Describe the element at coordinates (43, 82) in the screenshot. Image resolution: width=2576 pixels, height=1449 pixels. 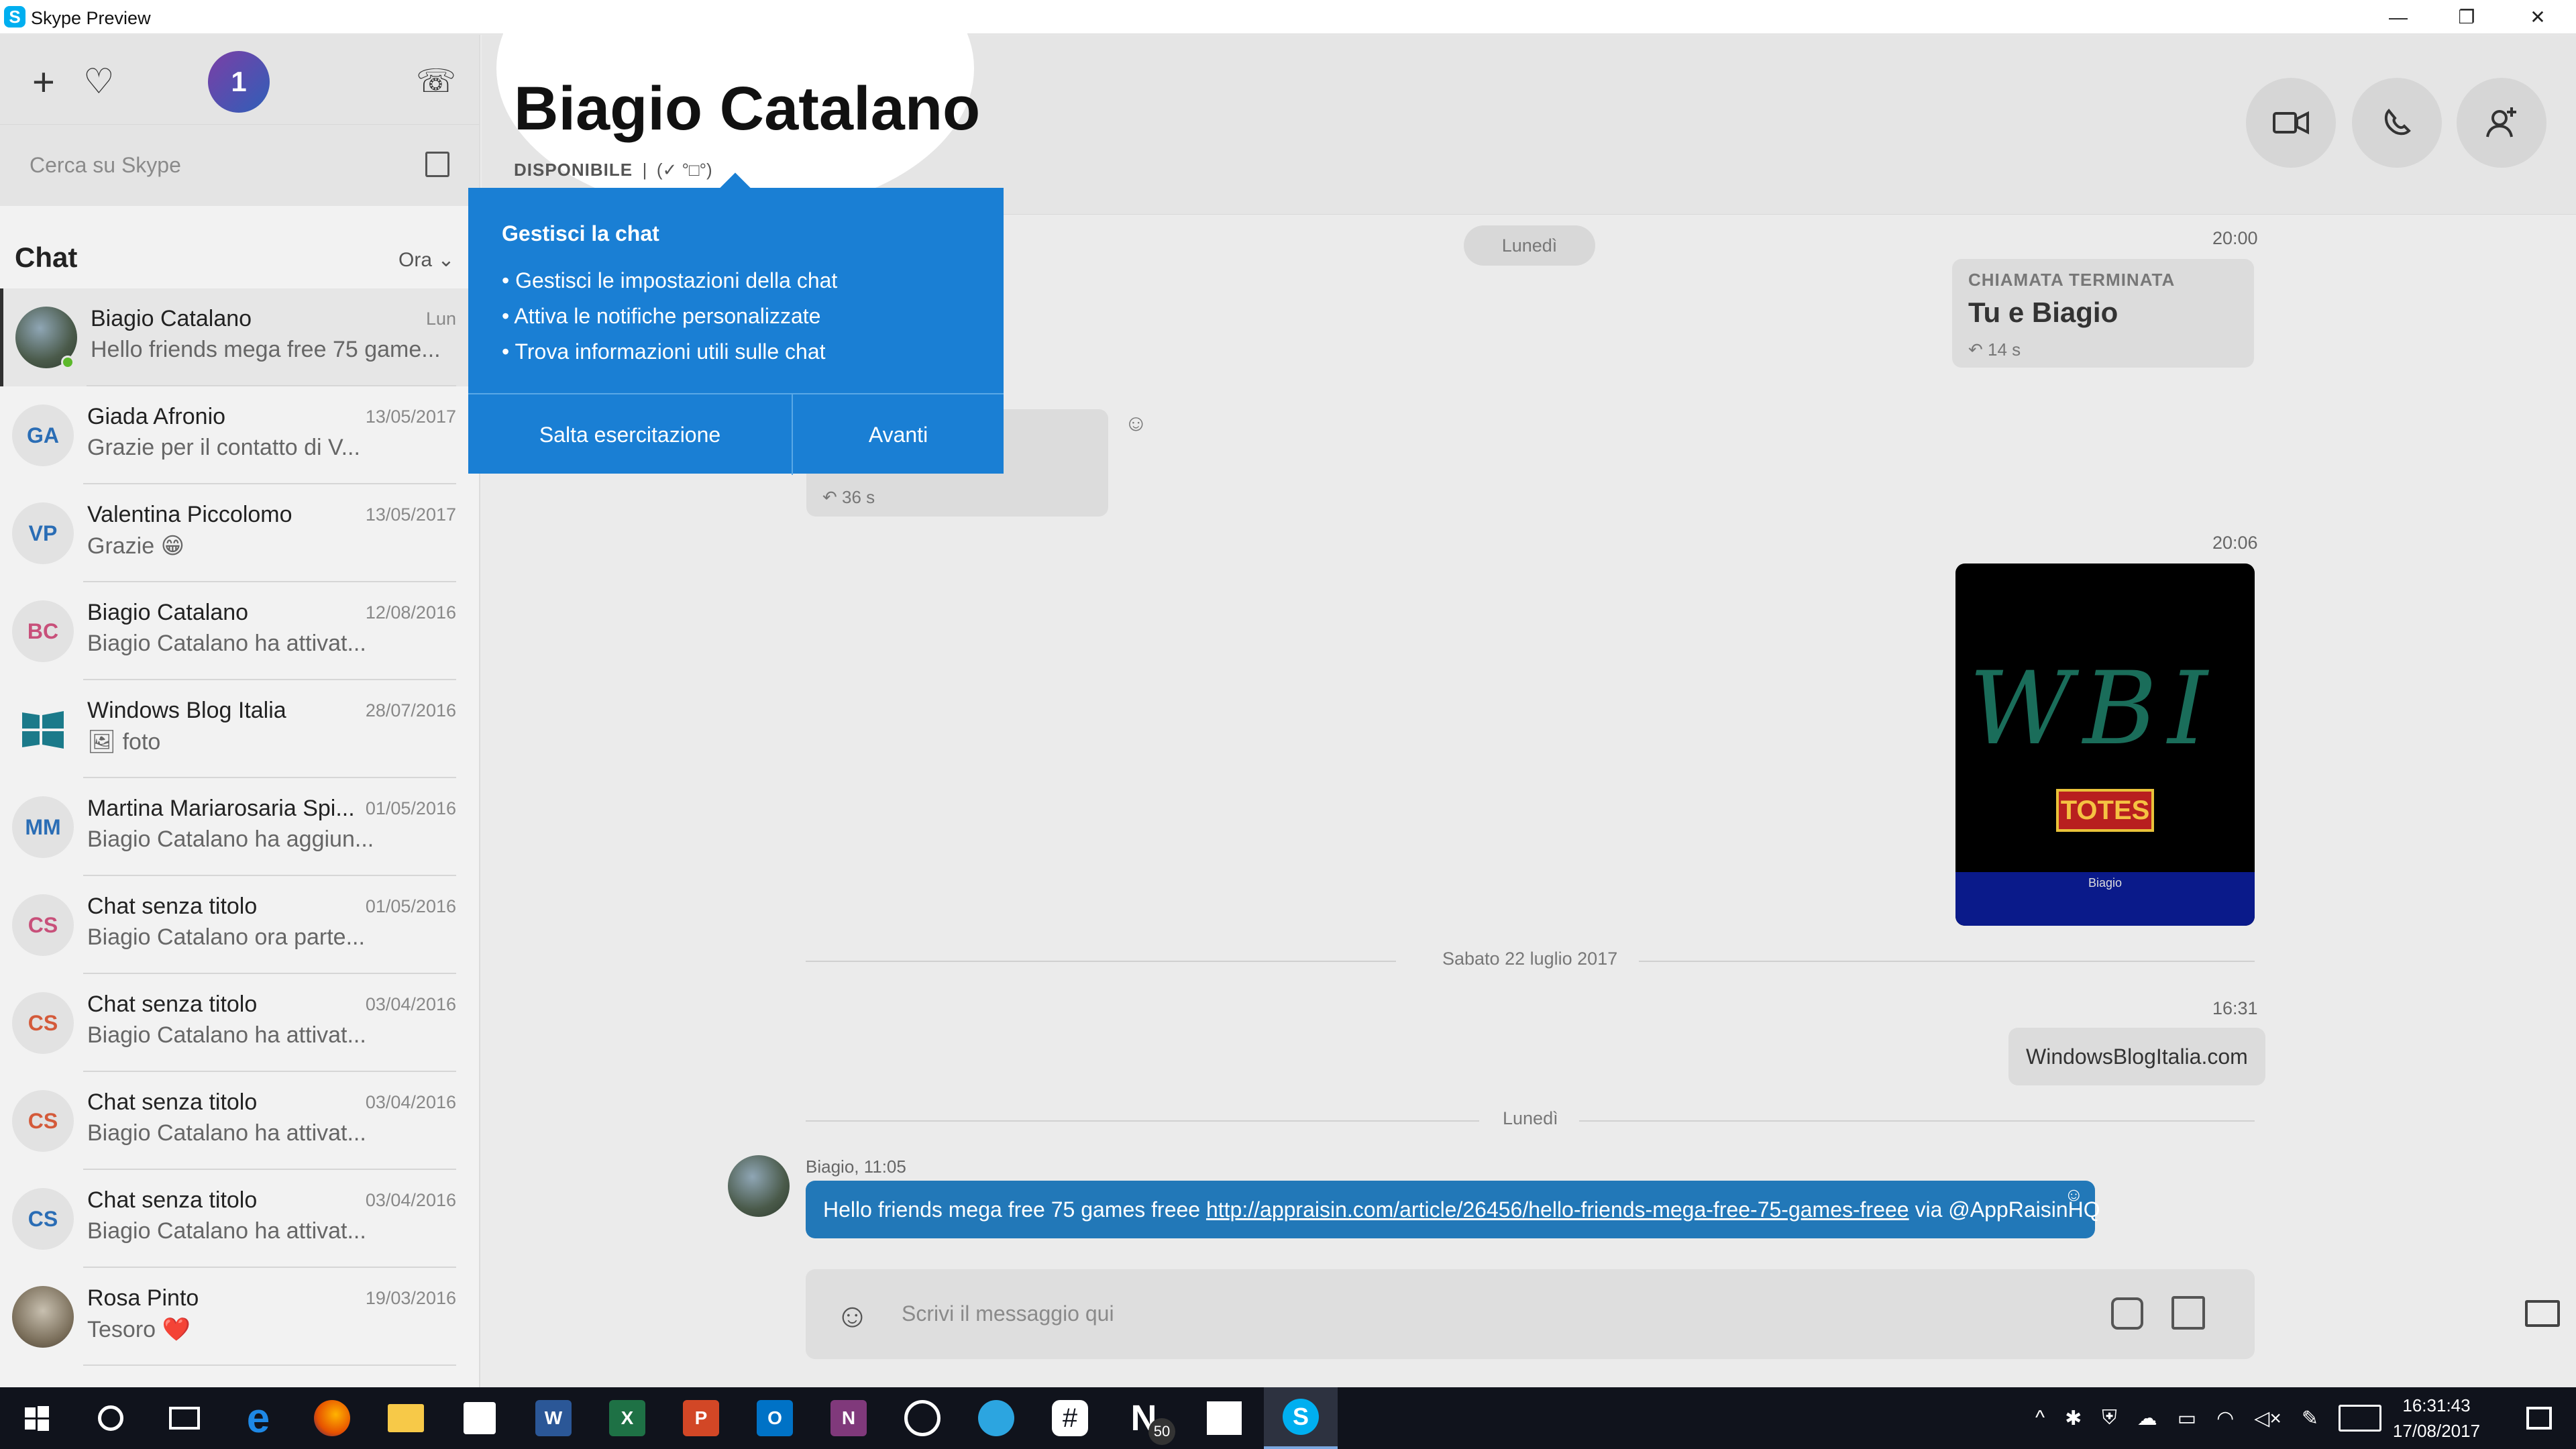
I see `add-icon: +` at that location.